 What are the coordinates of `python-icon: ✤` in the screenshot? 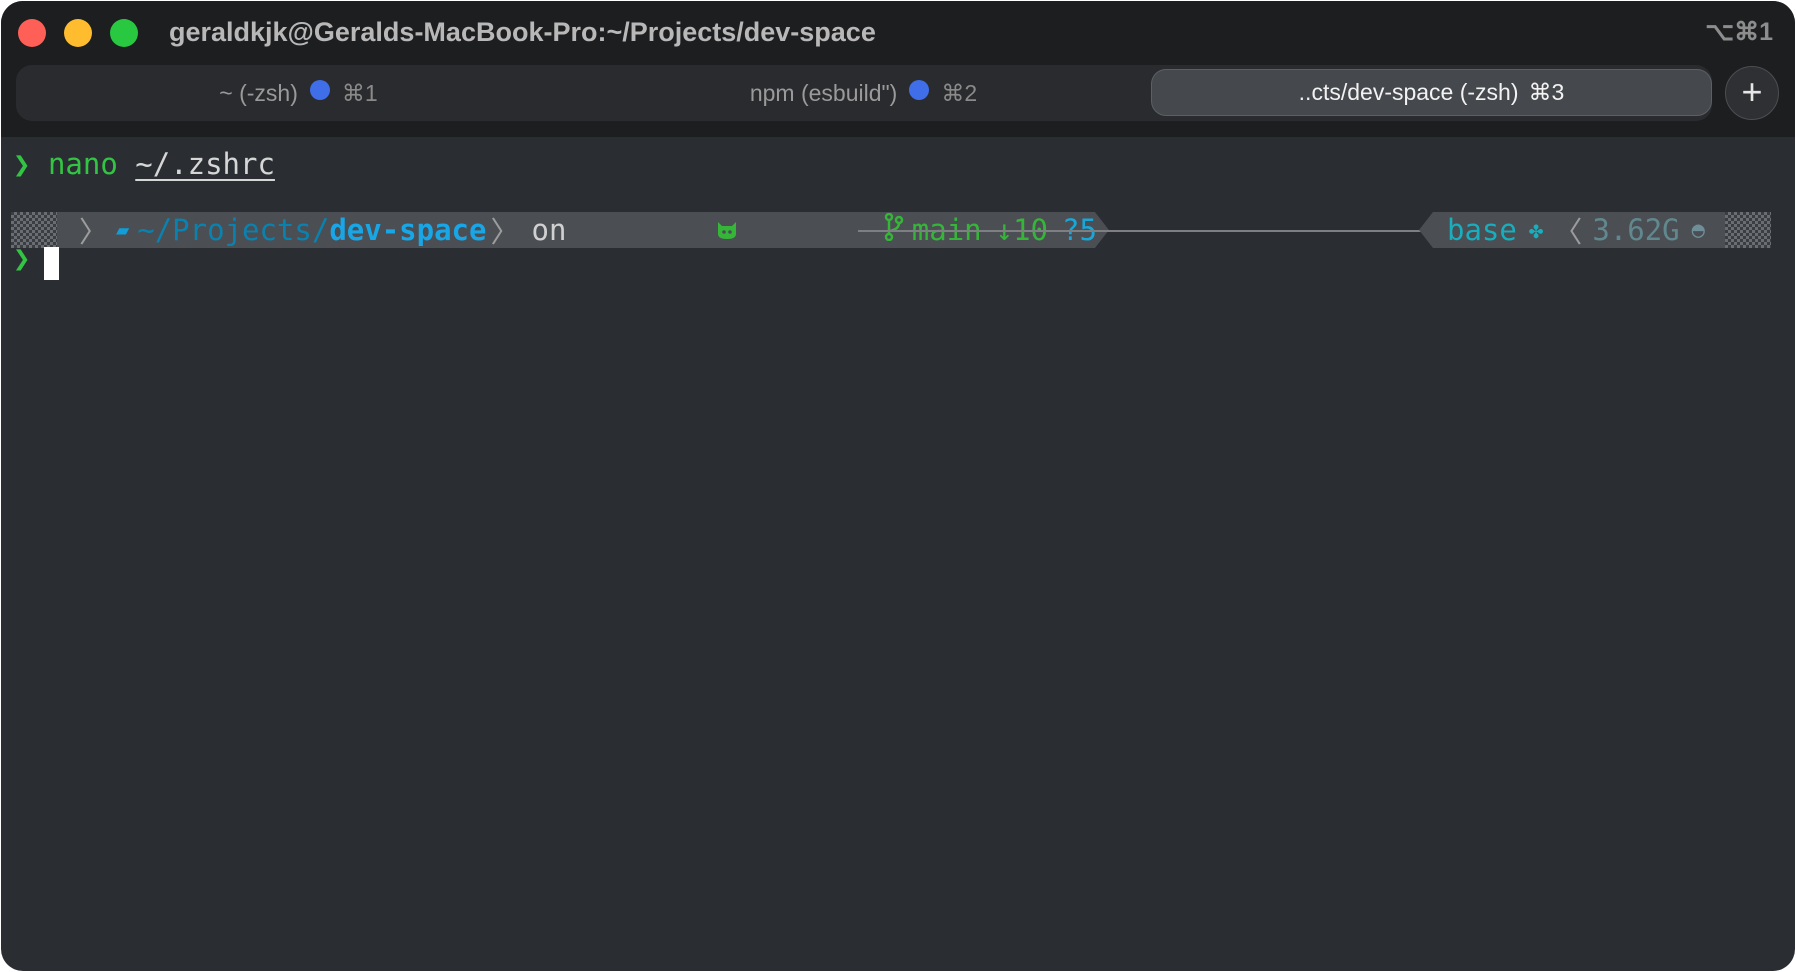 It's located at (1536, 230).